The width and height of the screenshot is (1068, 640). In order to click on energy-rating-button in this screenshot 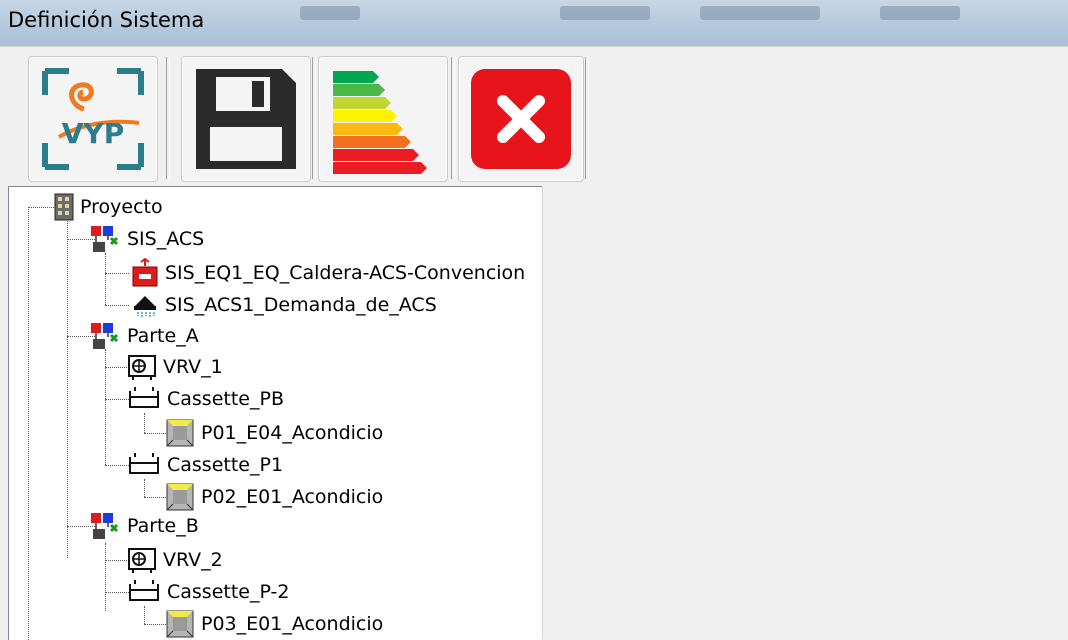, I will do `click(383, 119)`.